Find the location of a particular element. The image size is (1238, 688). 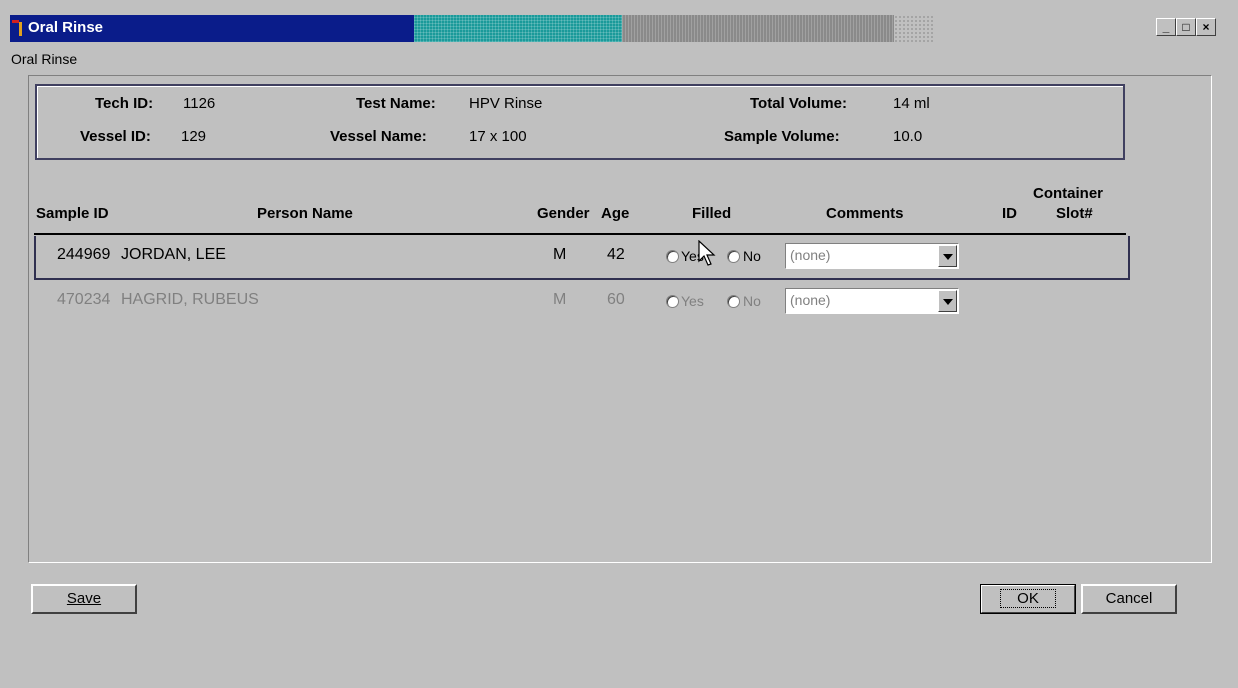

tech-id-label: Tech ID: is located at coordinates (124, 103).